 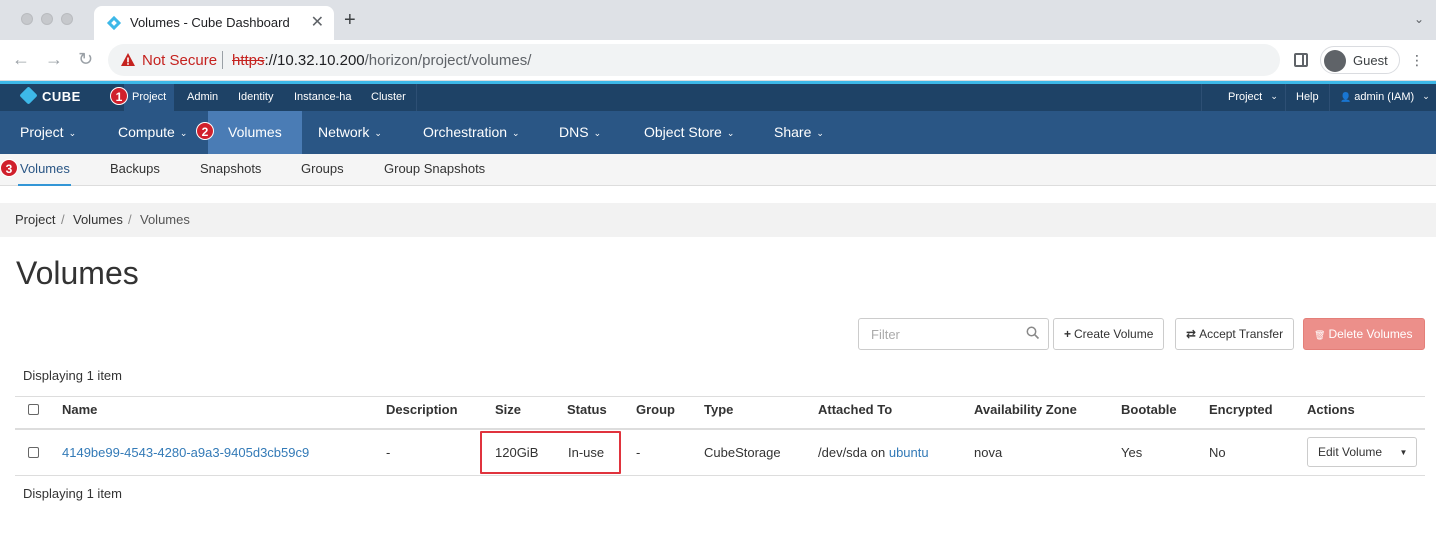 What do you see at coordinates (45, 168) in the screenshot?
I see `subnav-volumes: Volumes` at bounding box center [45, 168].